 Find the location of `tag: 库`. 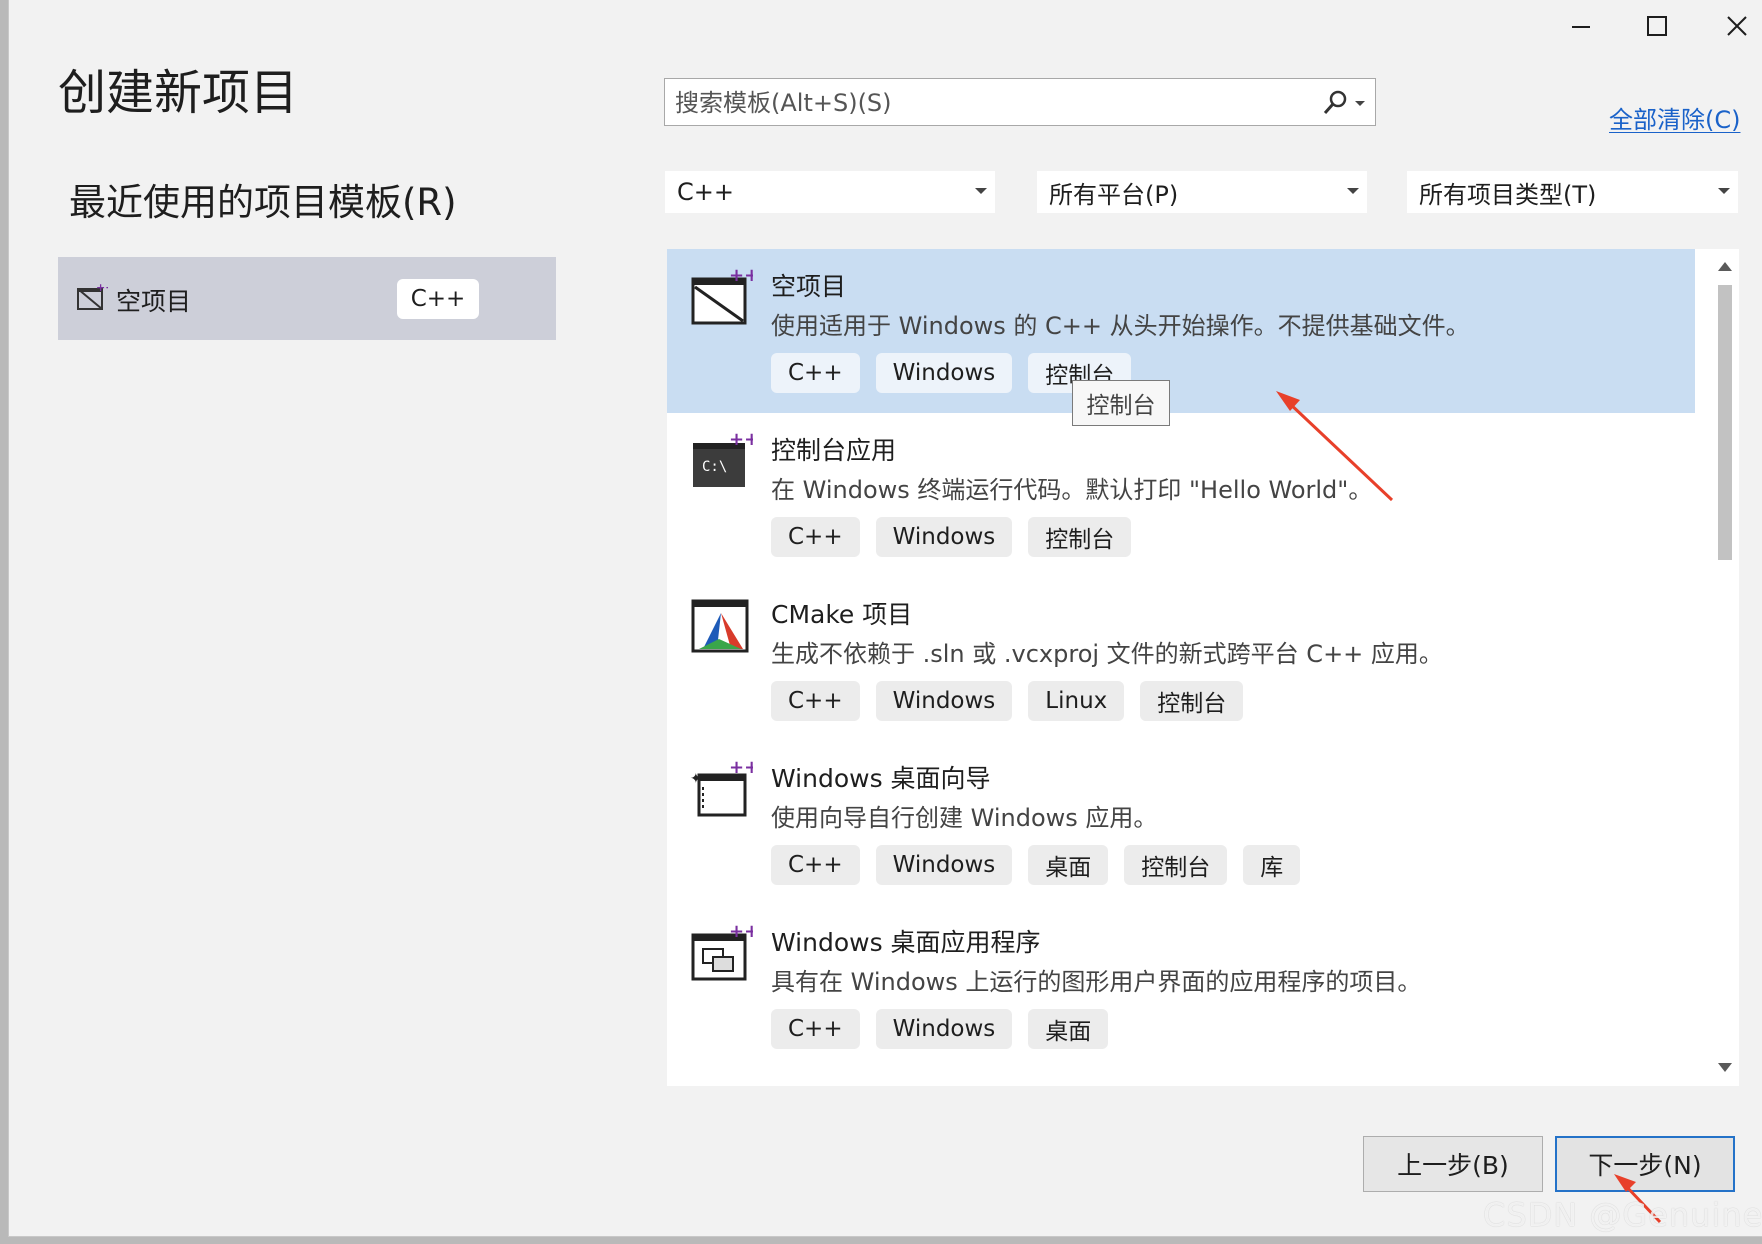

tag: 库 is located at coordinates (1272, 865).